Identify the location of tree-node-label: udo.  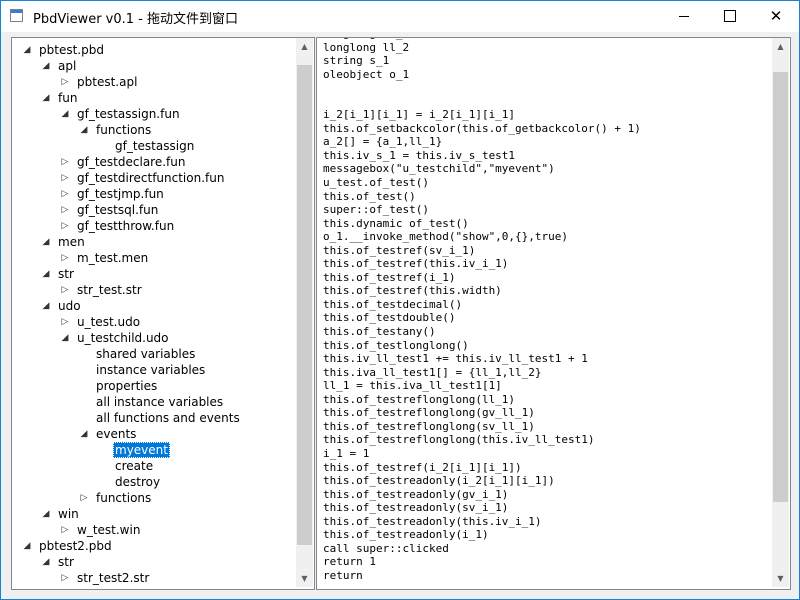
(69, 306).